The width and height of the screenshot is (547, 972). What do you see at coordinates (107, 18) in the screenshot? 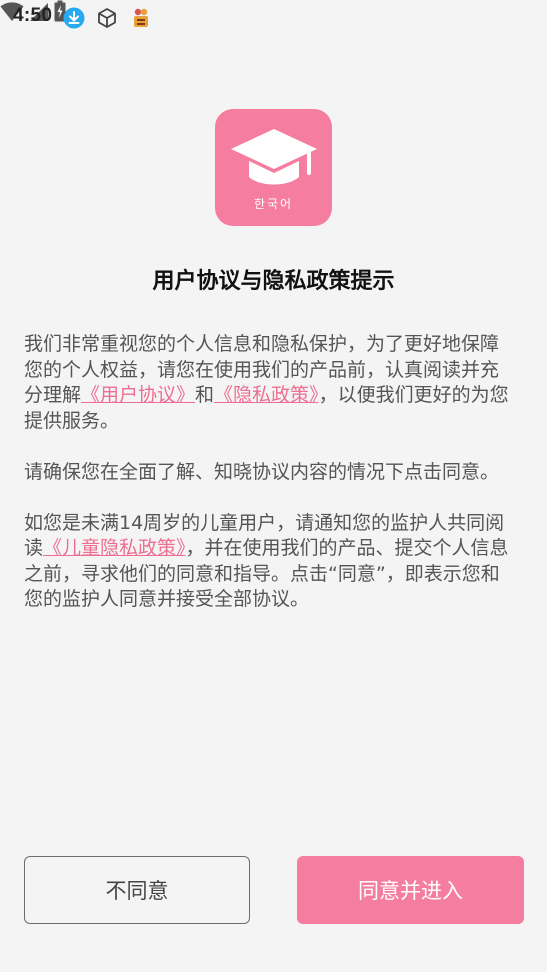
I see `cube-icon` at bounding box center [107, 18].